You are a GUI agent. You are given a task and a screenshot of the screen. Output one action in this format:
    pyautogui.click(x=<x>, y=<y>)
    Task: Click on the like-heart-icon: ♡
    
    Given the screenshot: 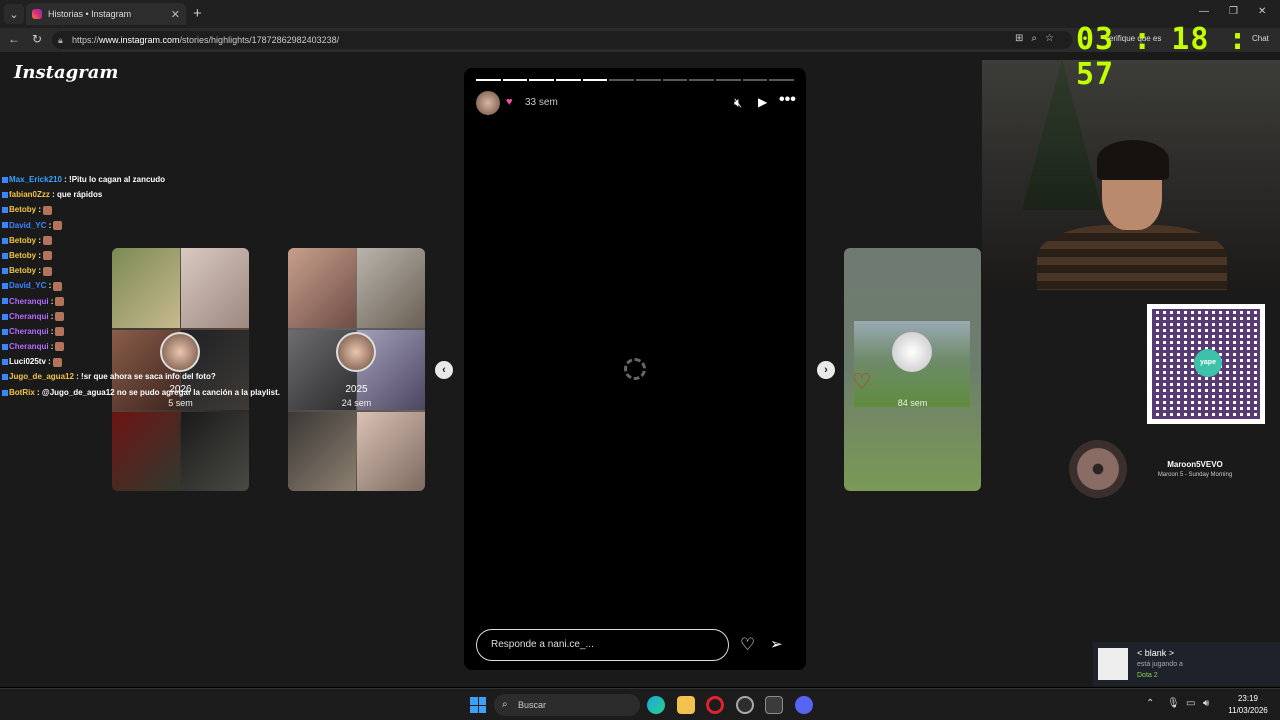 What is the action you would take?
    pyautogui.click(x=747, y=645)
    